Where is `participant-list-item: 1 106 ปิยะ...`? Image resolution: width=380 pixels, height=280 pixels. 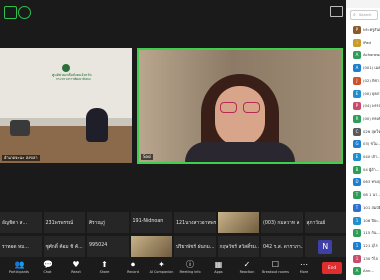
participant-list-item: 1 106 ปิยะ... is located at coordinates (363, 221).